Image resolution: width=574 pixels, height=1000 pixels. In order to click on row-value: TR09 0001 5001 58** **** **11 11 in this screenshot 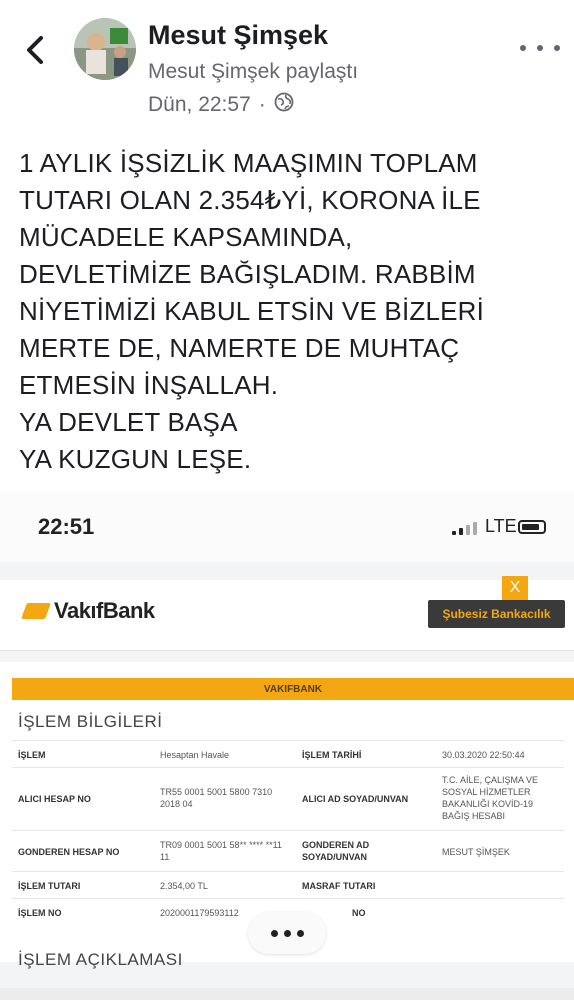, I will do `click(221, 851)`.